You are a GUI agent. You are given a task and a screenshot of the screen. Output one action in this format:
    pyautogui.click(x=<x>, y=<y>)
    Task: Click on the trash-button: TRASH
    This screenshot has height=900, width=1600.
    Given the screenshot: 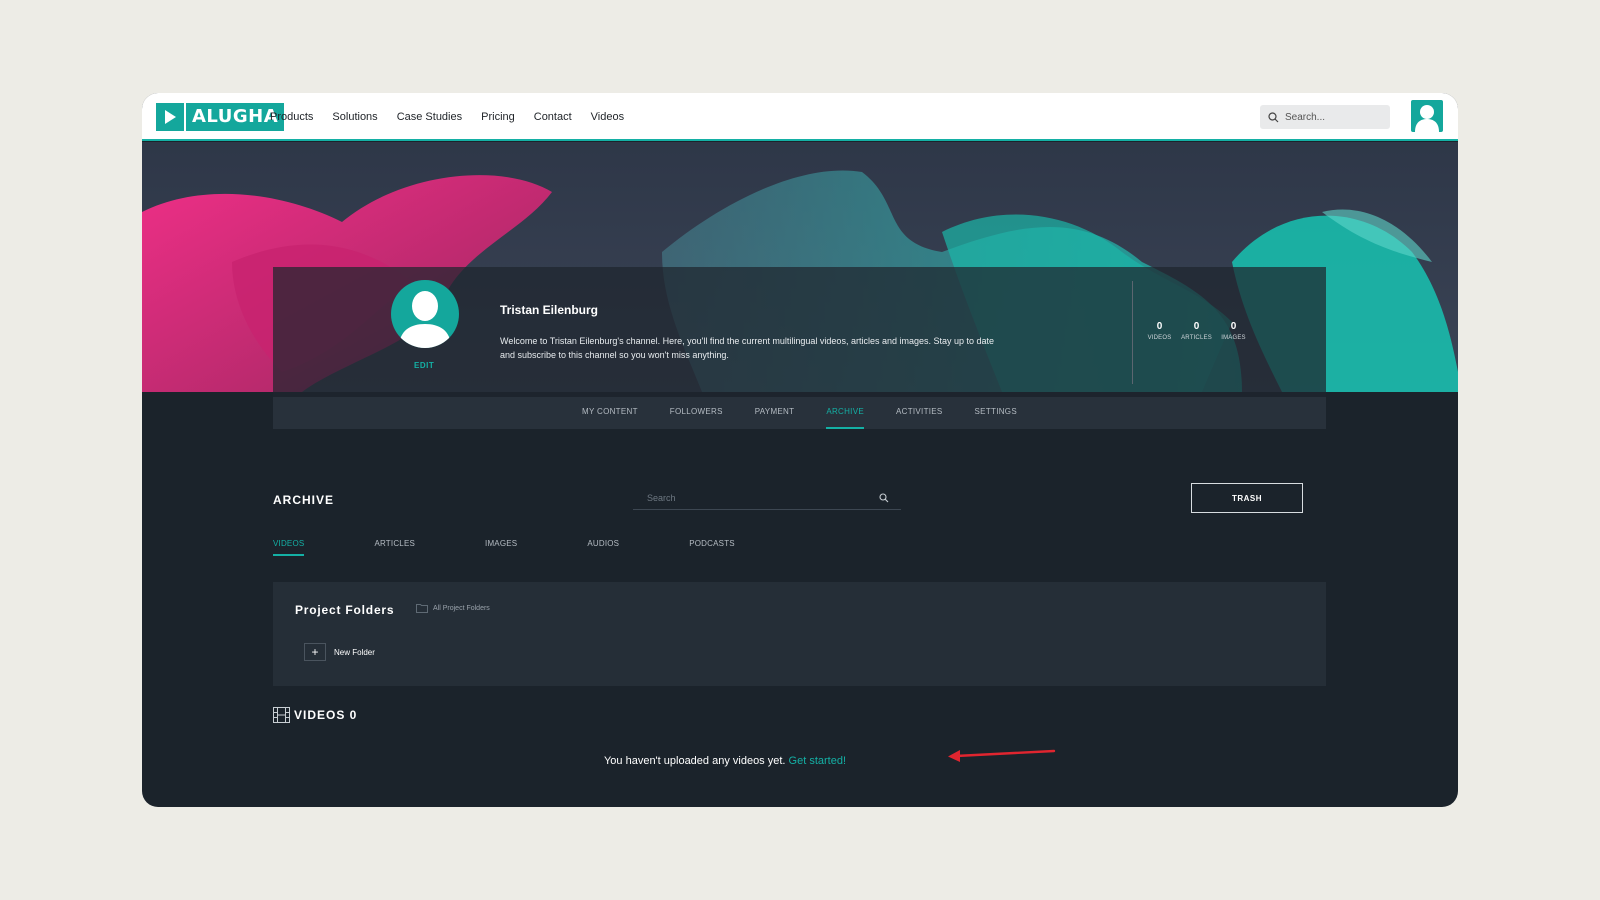 What is the action you would take?
    pyautogui.click(x=1247, y=498)
    